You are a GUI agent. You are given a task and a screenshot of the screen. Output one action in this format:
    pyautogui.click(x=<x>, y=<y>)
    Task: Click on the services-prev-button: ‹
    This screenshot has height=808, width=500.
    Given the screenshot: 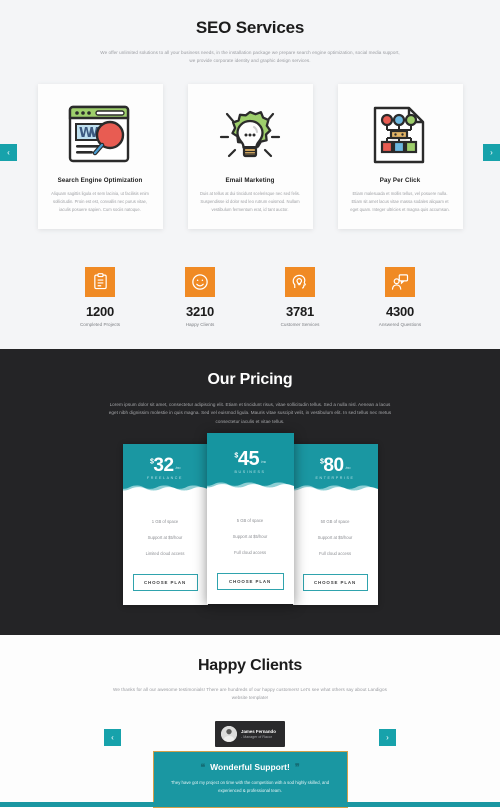 What is the action you would take?
    pyautogui.click(x=8, y=152)
    